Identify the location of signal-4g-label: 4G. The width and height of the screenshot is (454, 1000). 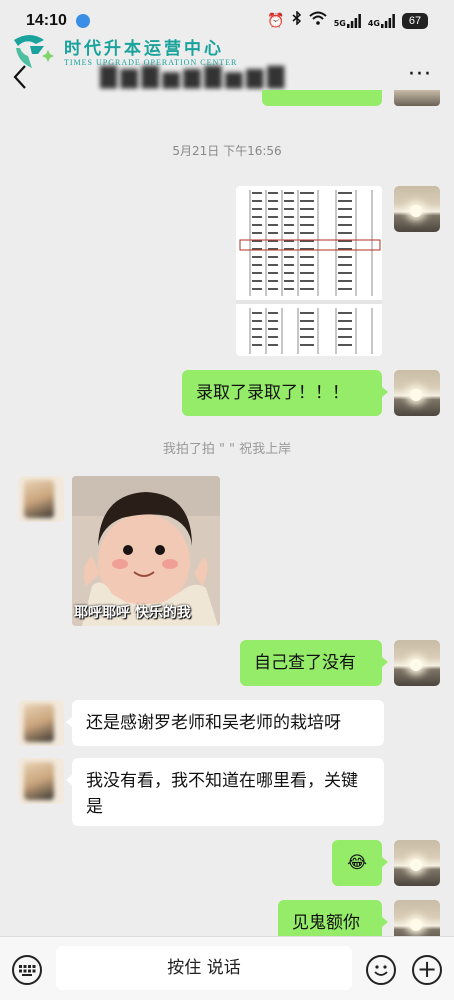
(373, 23).